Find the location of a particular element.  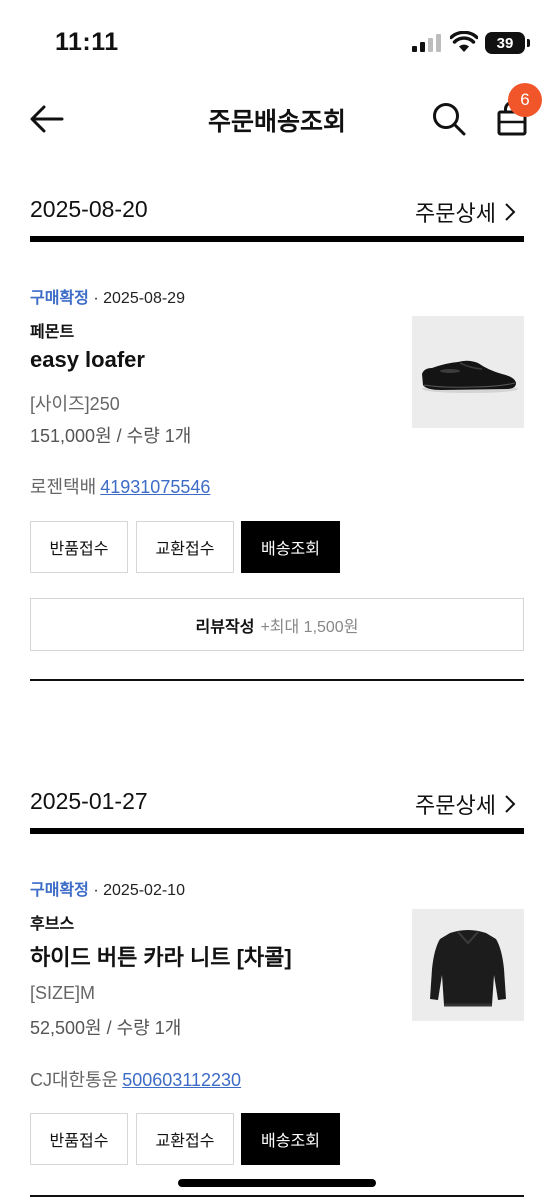

product-option: [사이즈]250 is located at coordinates (75, 404).